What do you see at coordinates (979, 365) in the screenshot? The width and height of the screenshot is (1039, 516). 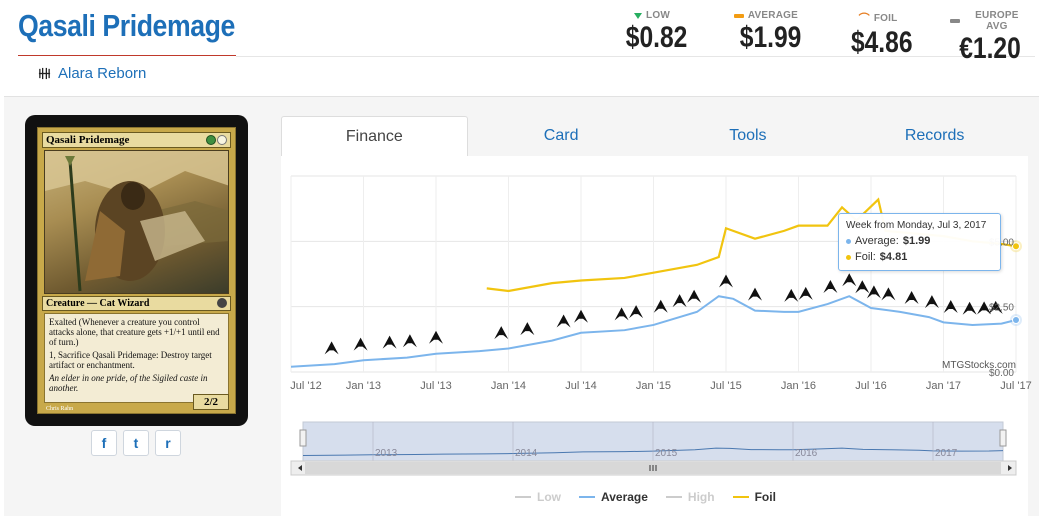 I see `chart-watermark: MTGStocks.com` at bounding box center [979, 365].